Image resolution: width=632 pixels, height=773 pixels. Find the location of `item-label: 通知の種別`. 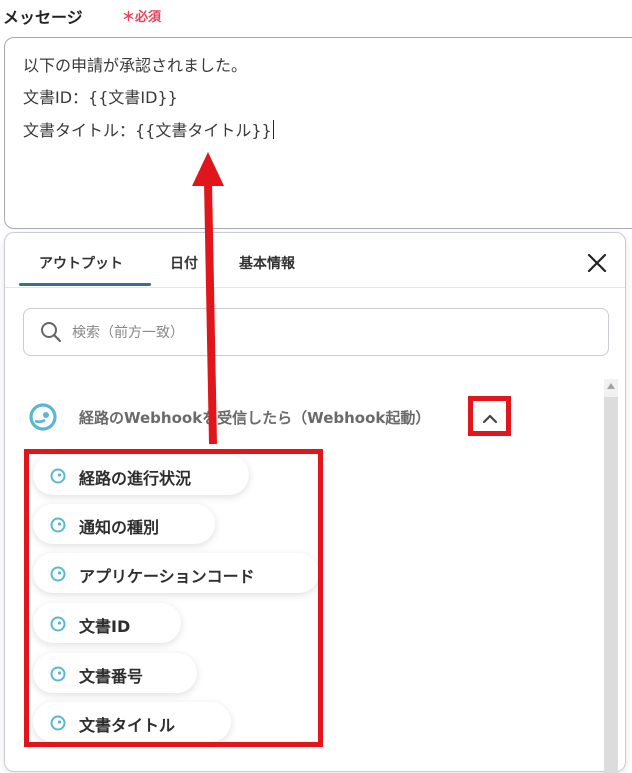

item-label: 通知の種別 is located at coordinates (119, 527).